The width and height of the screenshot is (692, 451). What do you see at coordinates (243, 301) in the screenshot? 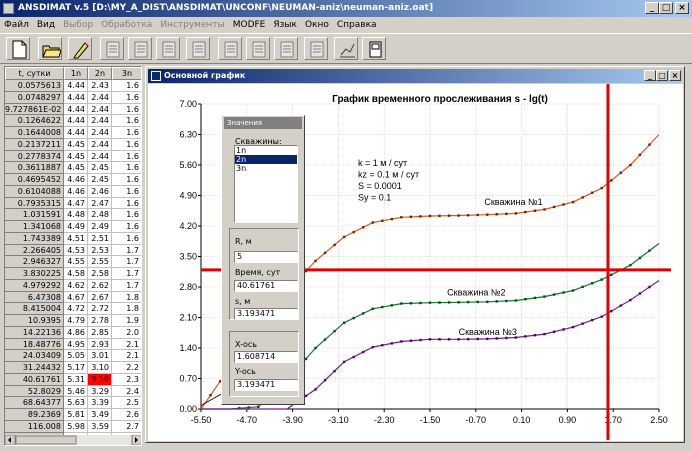
I see `s-label: s, м` at bounding box center [243, 301].